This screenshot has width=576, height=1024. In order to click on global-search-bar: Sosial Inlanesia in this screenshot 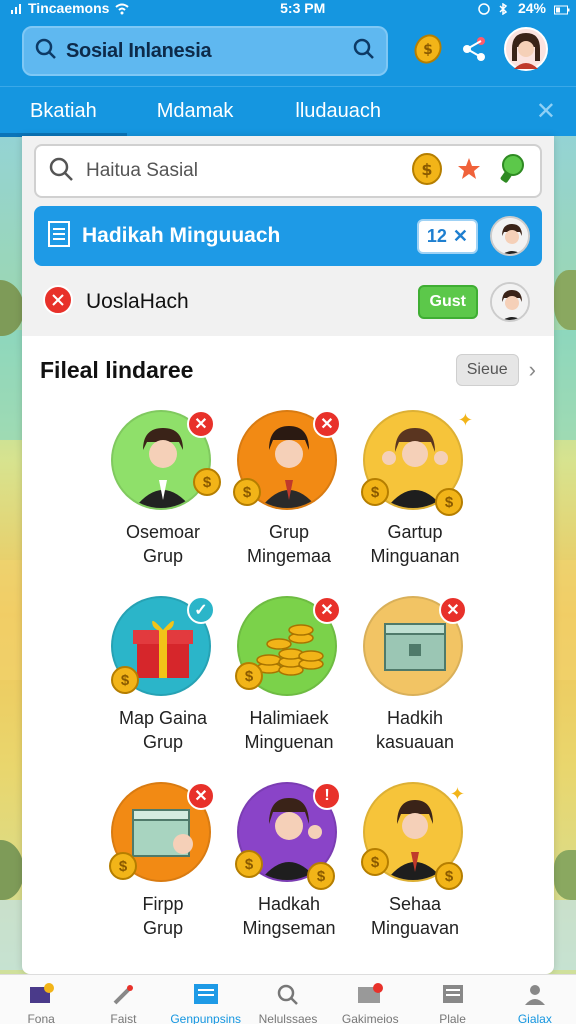, I will do `click(205, 51)`.